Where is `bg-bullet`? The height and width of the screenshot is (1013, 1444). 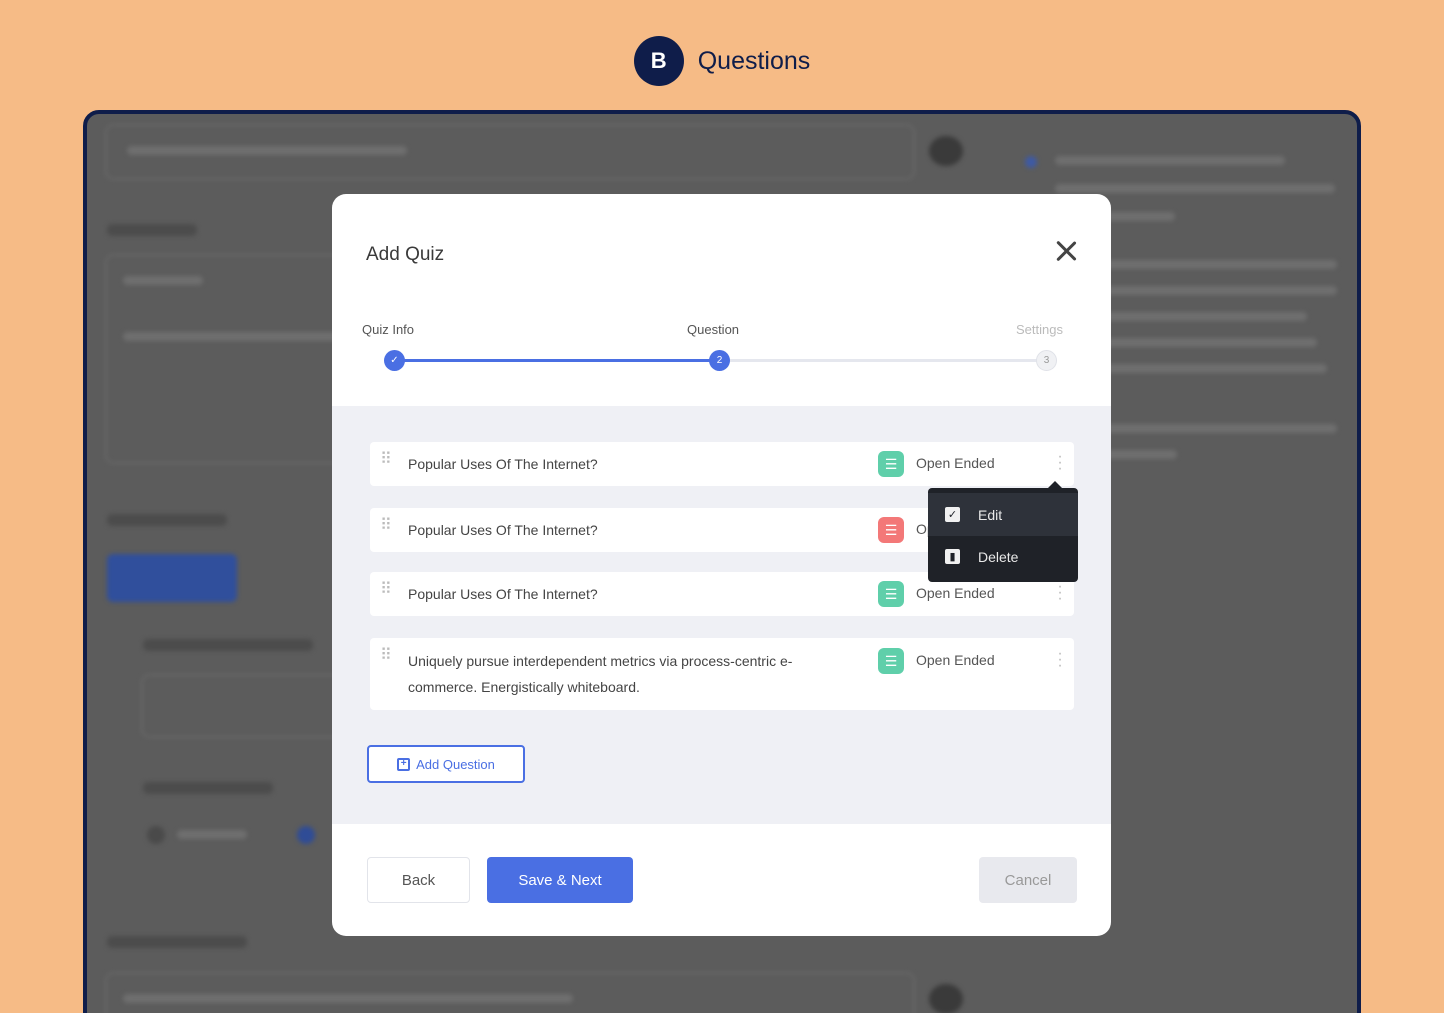
bg-bullet is located at coordinates (1031, 162).